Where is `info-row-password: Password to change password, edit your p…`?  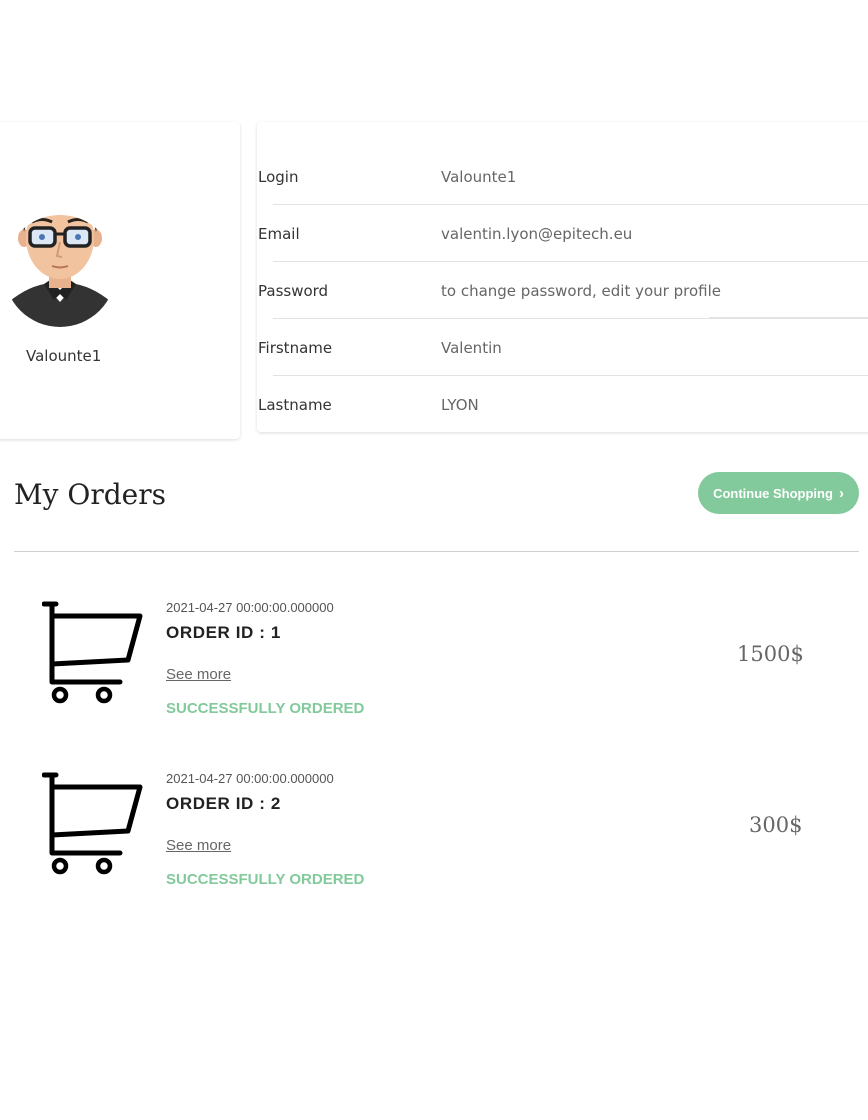 info-row-password: Password to change password, edit your p… is located at coordinates (562, 268).